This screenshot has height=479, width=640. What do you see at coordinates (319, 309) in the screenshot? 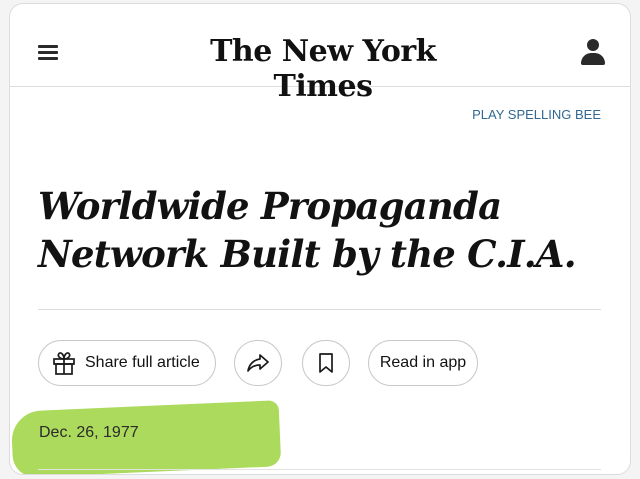
I see `divider` at bounding box center [319, 309].